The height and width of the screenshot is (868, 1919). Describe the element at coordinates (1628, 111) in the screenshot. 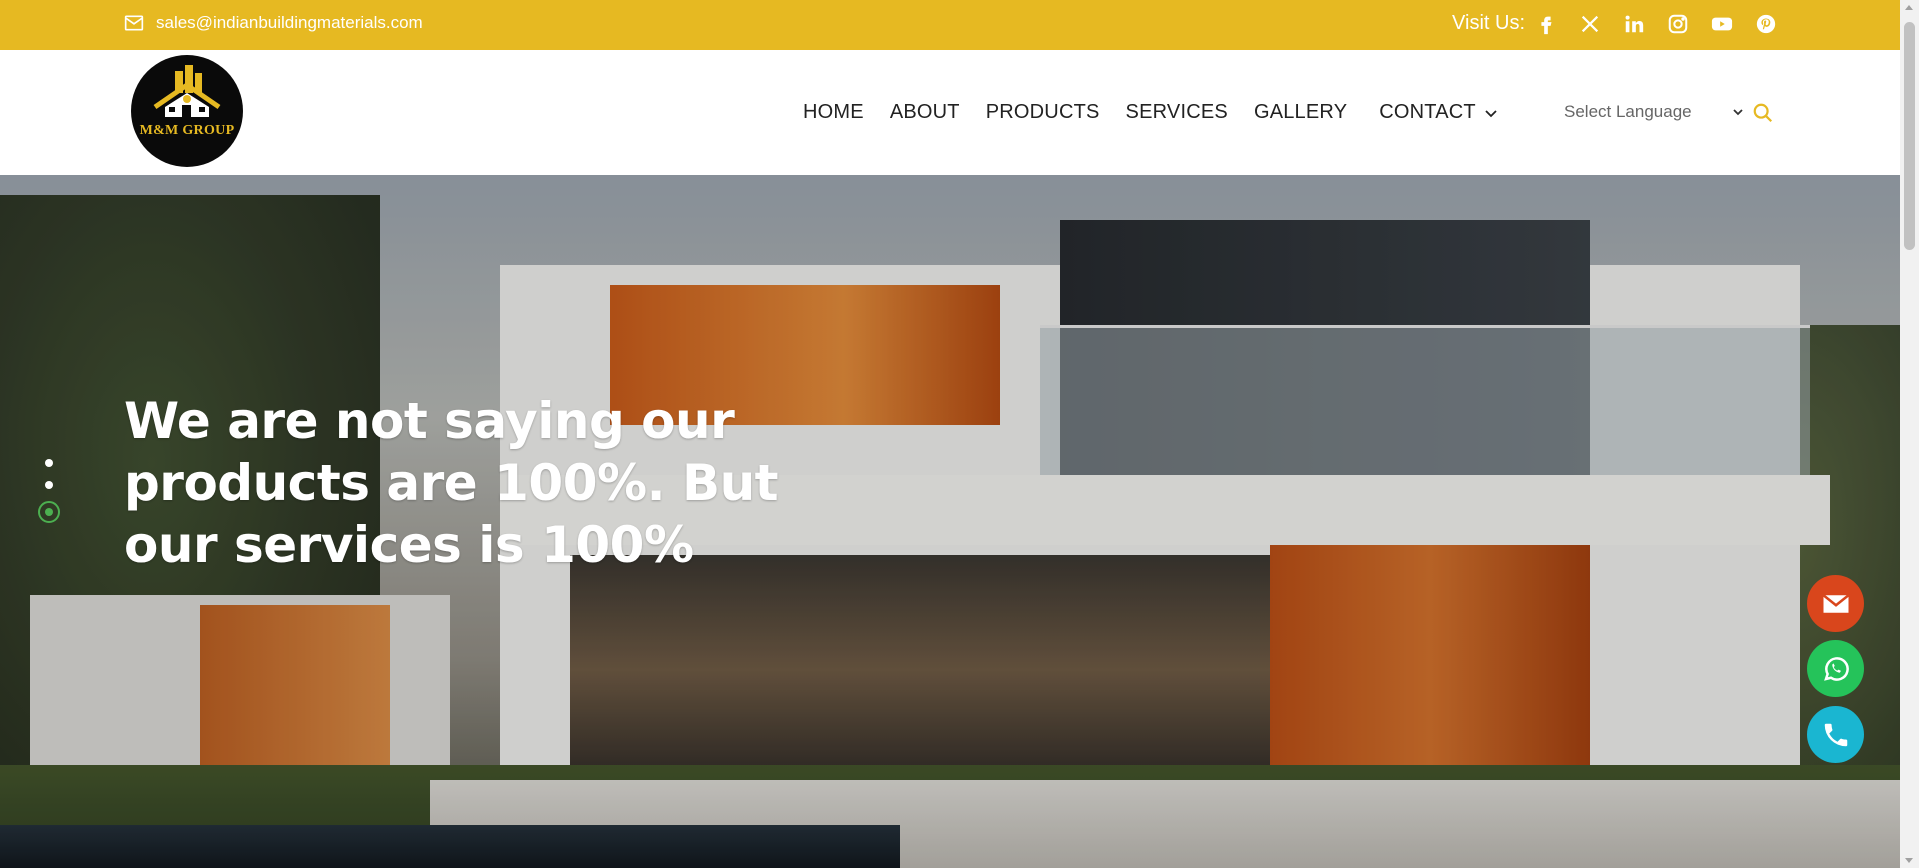

I see `language-select-label: Select Language` at that location.